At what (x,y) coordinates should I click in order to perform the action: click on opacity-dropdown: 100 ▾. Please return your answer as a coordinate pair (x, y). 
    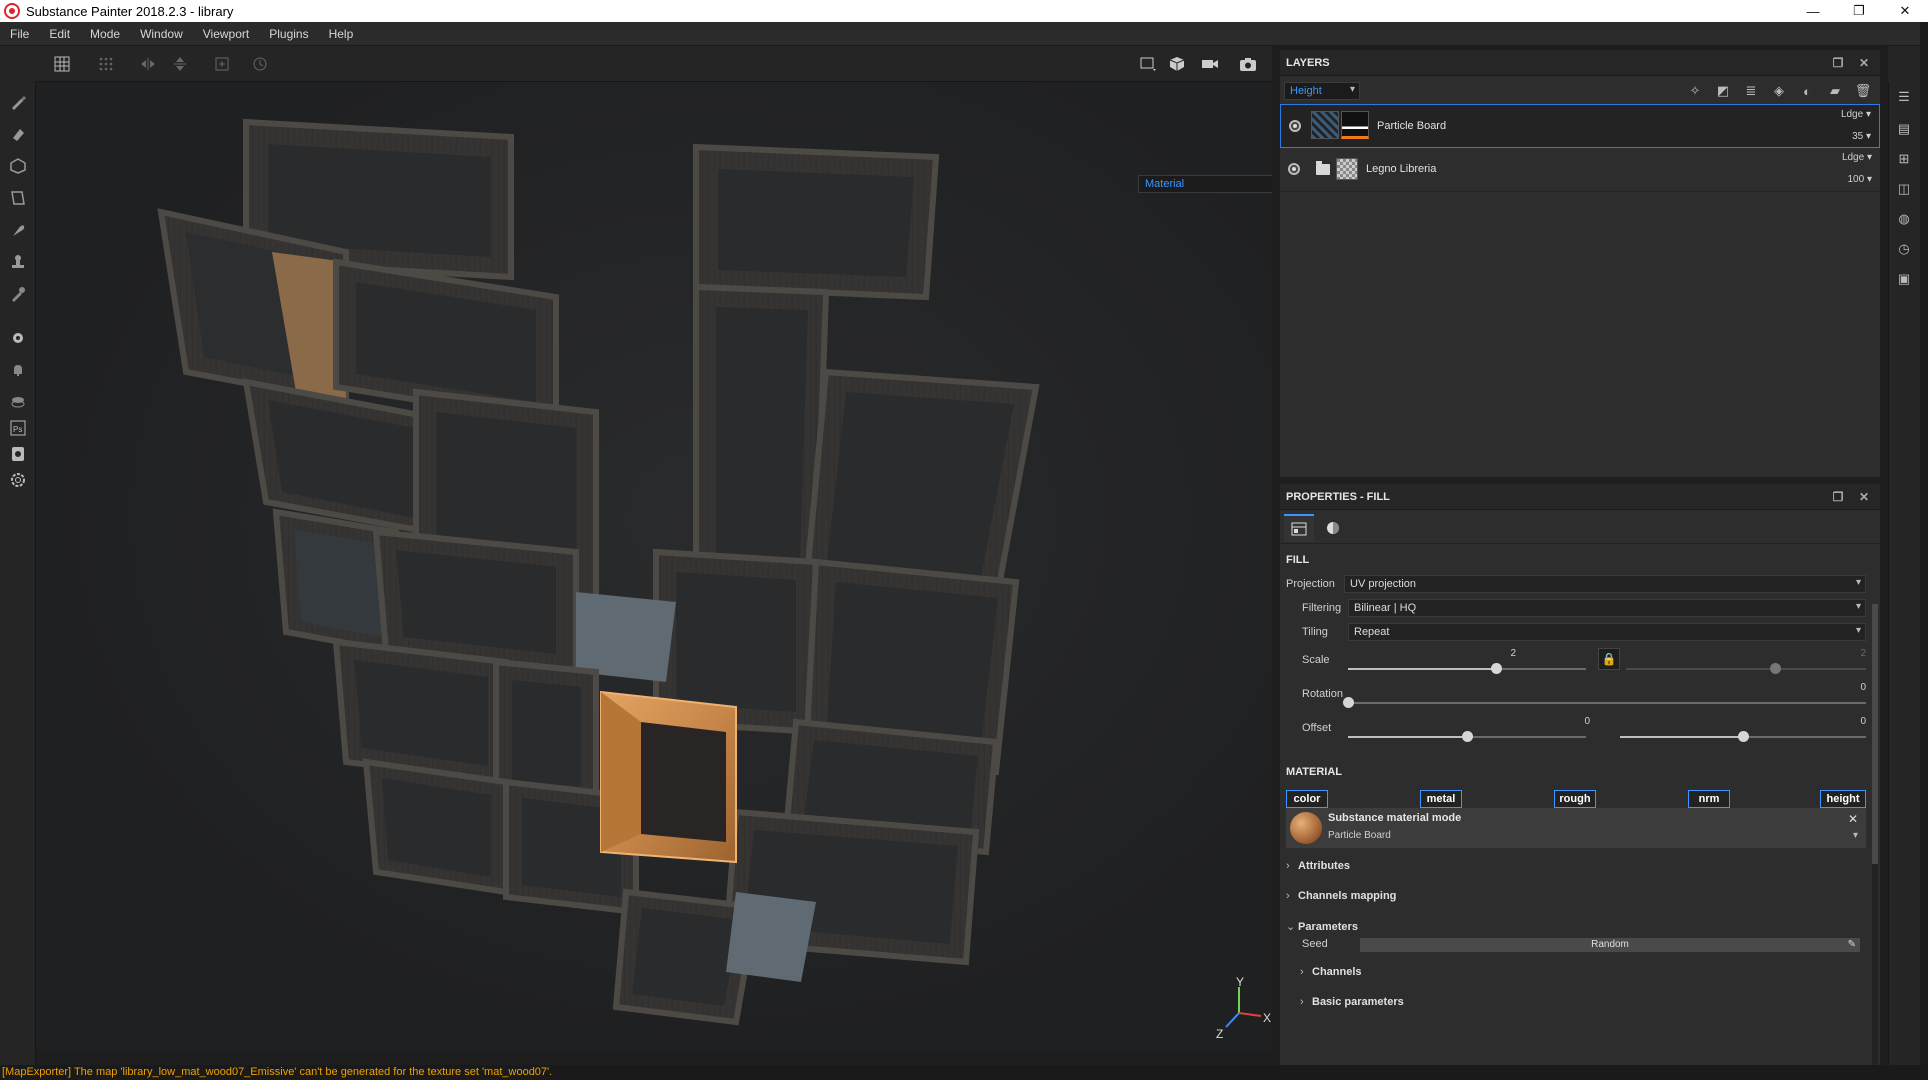
    Looking at the image, I should click on (1860, 179).